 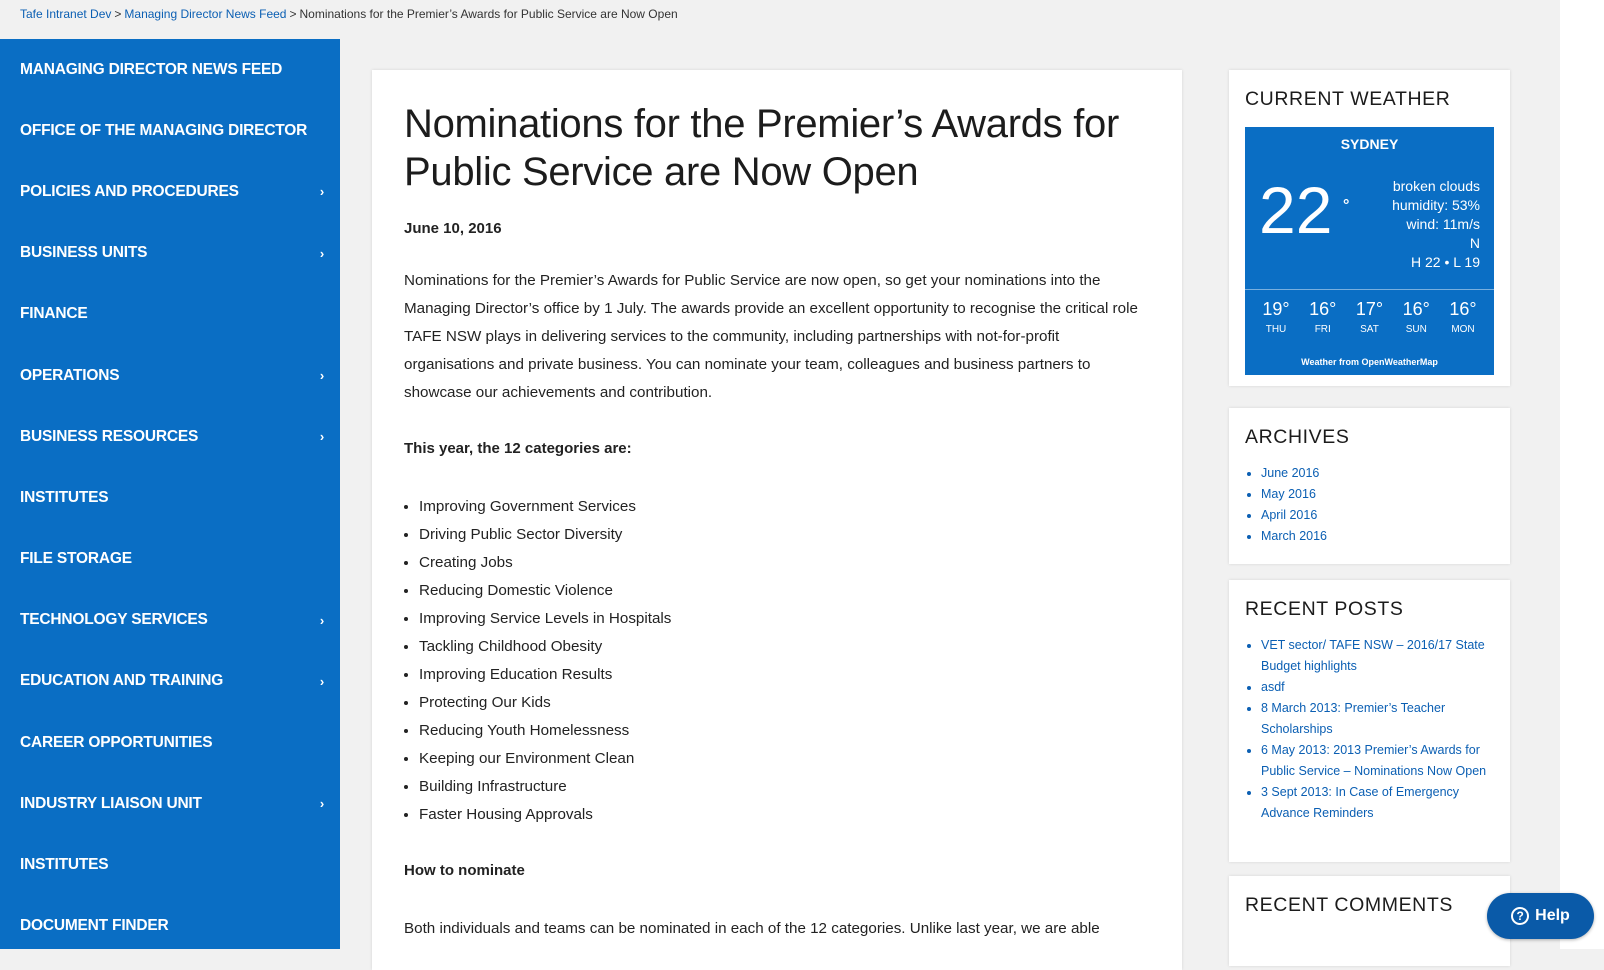 What do you see at coordinates (784, 535) in the screenshot?
I see `list-item: Driving Public Sector Diversity` at bounding box center [784, 535].